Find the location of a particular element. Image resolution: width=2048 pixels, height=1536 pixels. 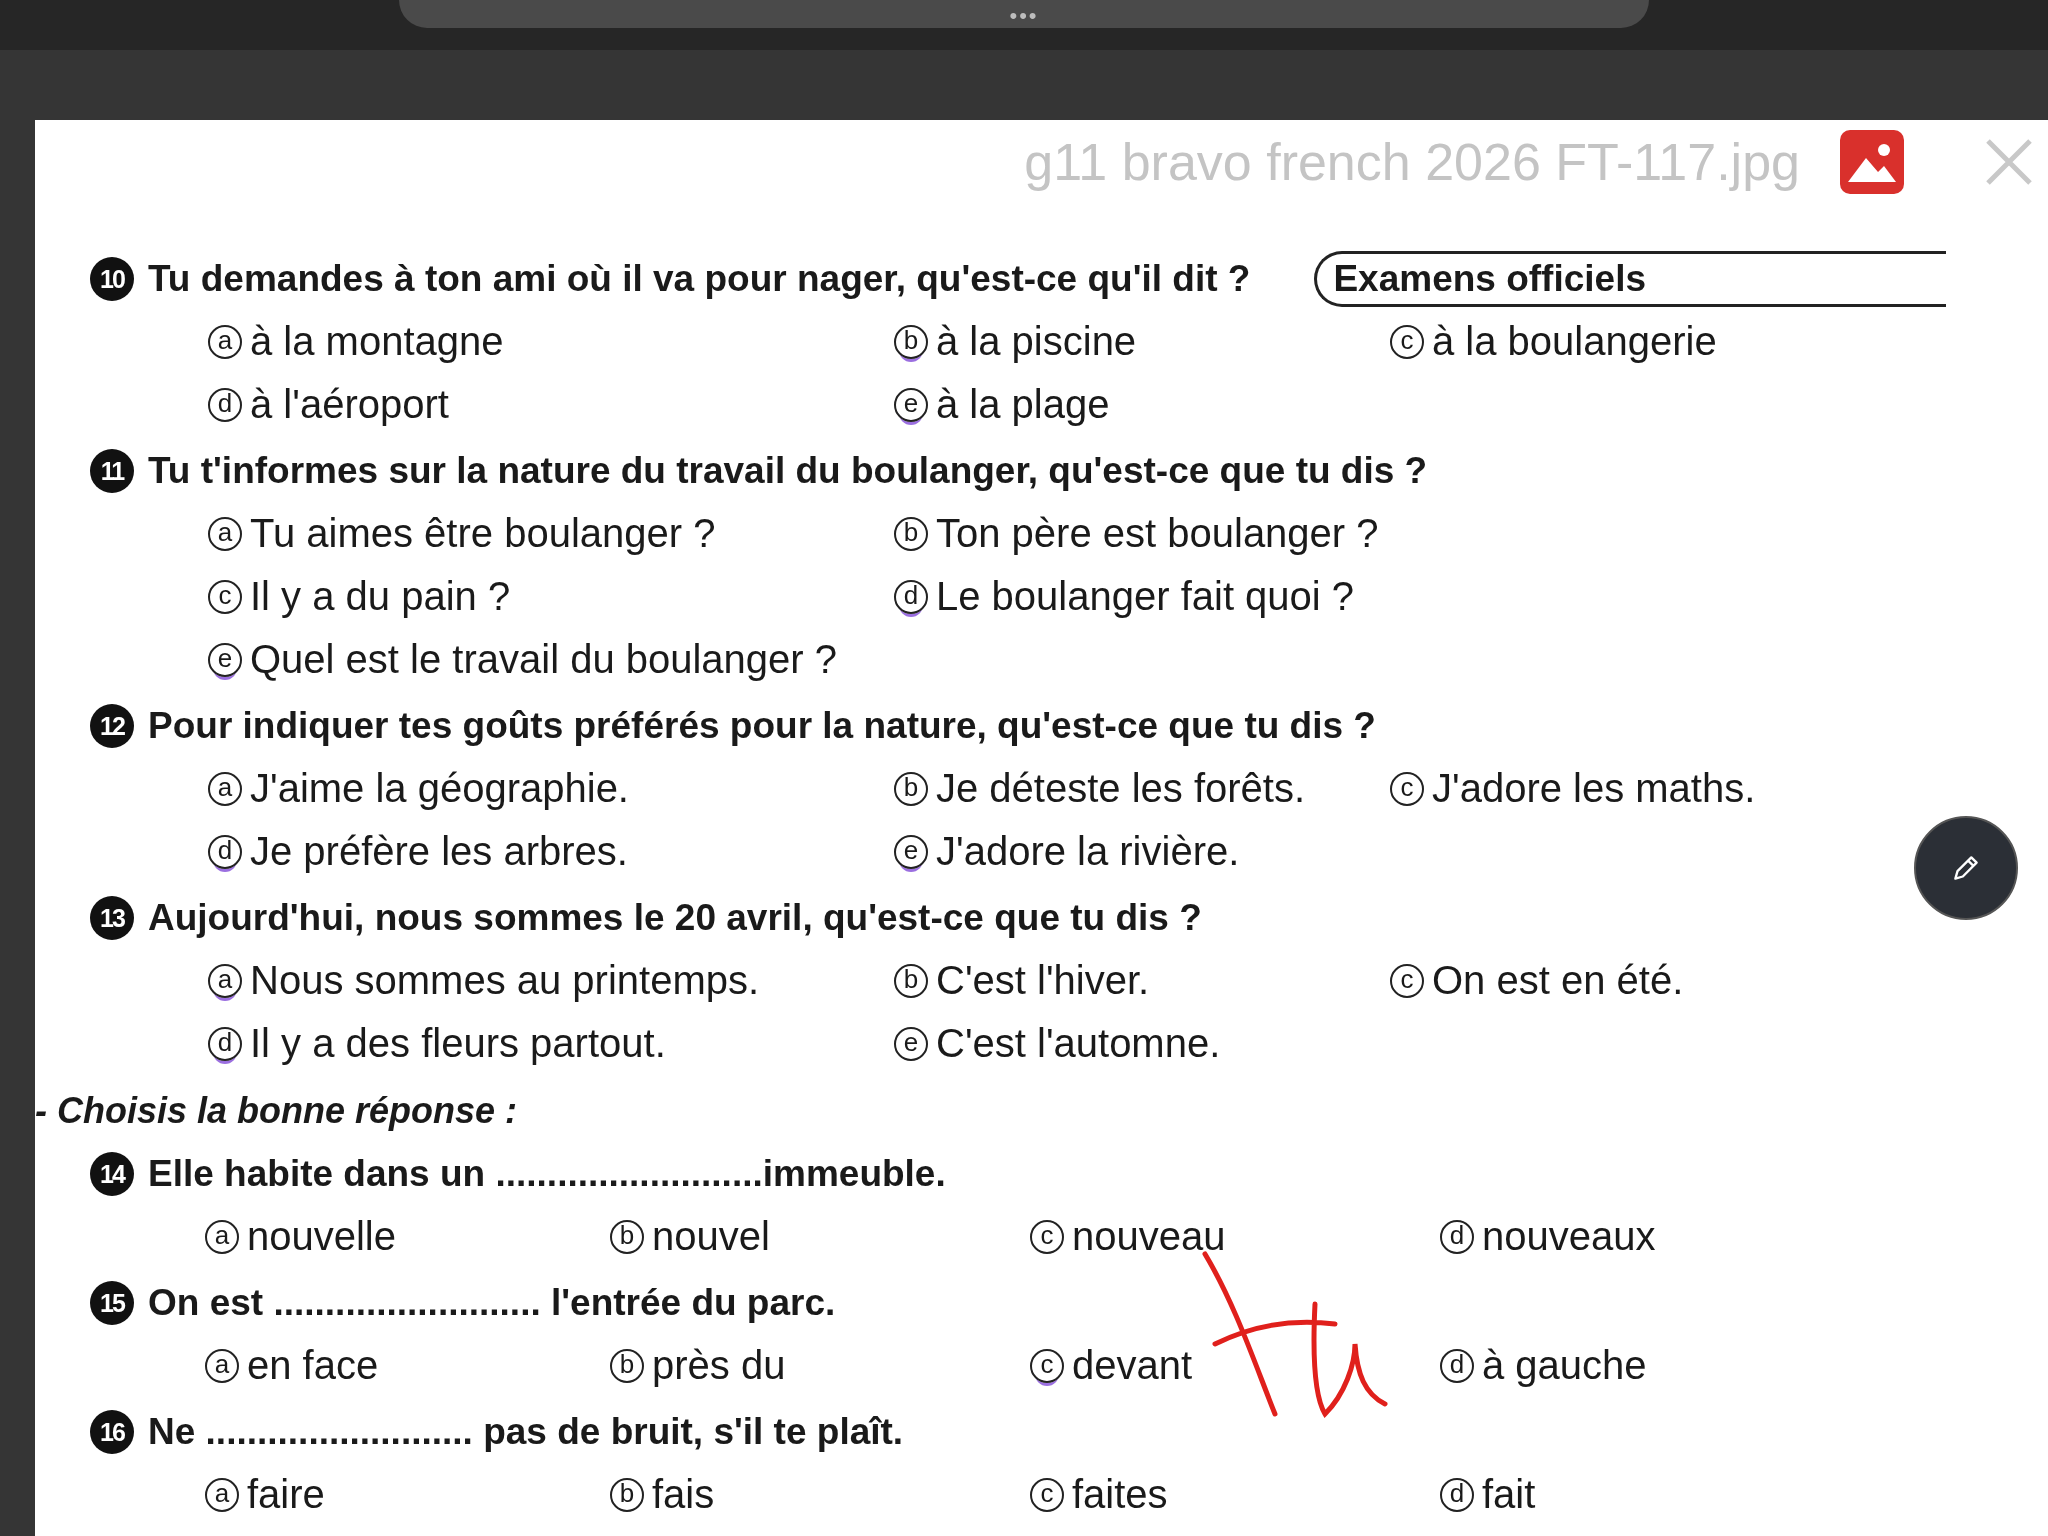

option-text: Le boulanger fait quoi ? is located at coordinates (1145, 596).